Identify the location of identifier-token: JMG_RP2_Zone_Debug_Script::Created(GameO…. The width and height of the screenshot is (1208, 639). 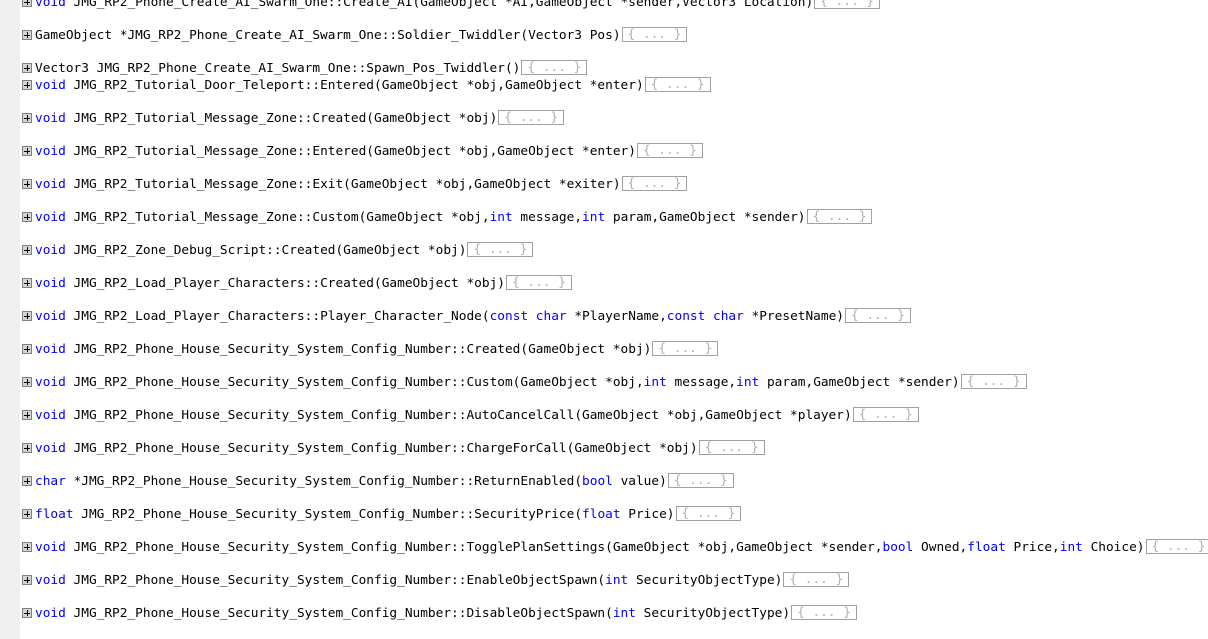
(266, 250).